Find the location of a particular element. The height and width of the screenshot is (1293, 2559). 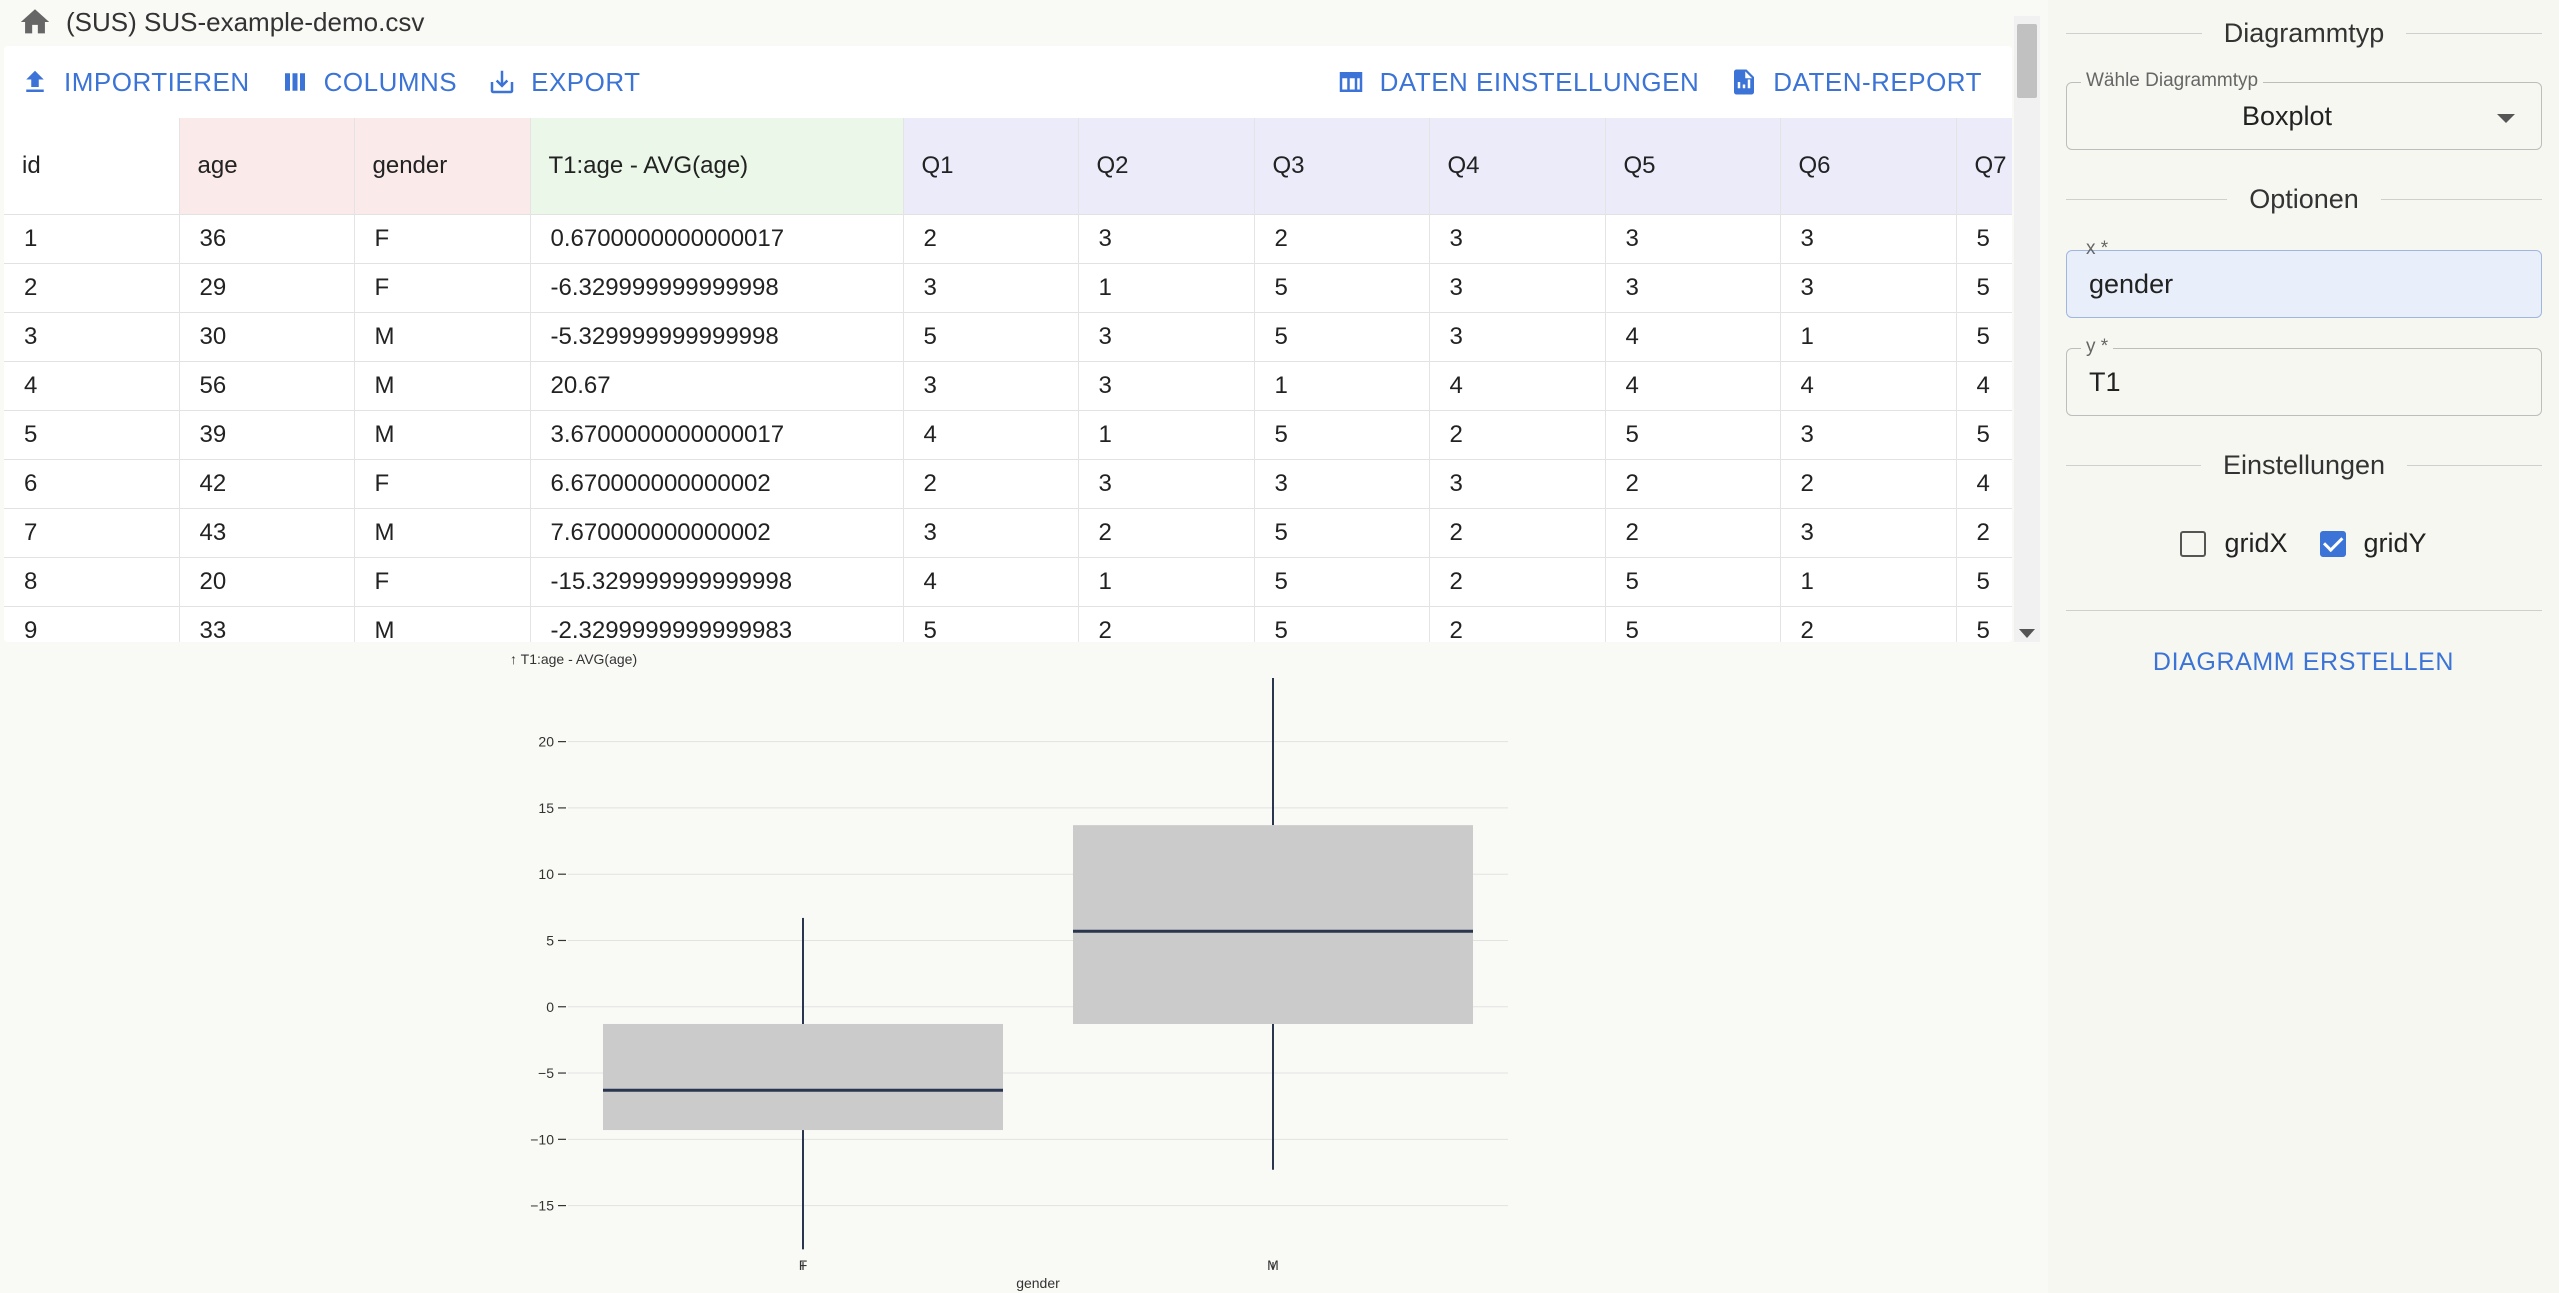

column-header: Q2 is located at coordinates (1166, 166).